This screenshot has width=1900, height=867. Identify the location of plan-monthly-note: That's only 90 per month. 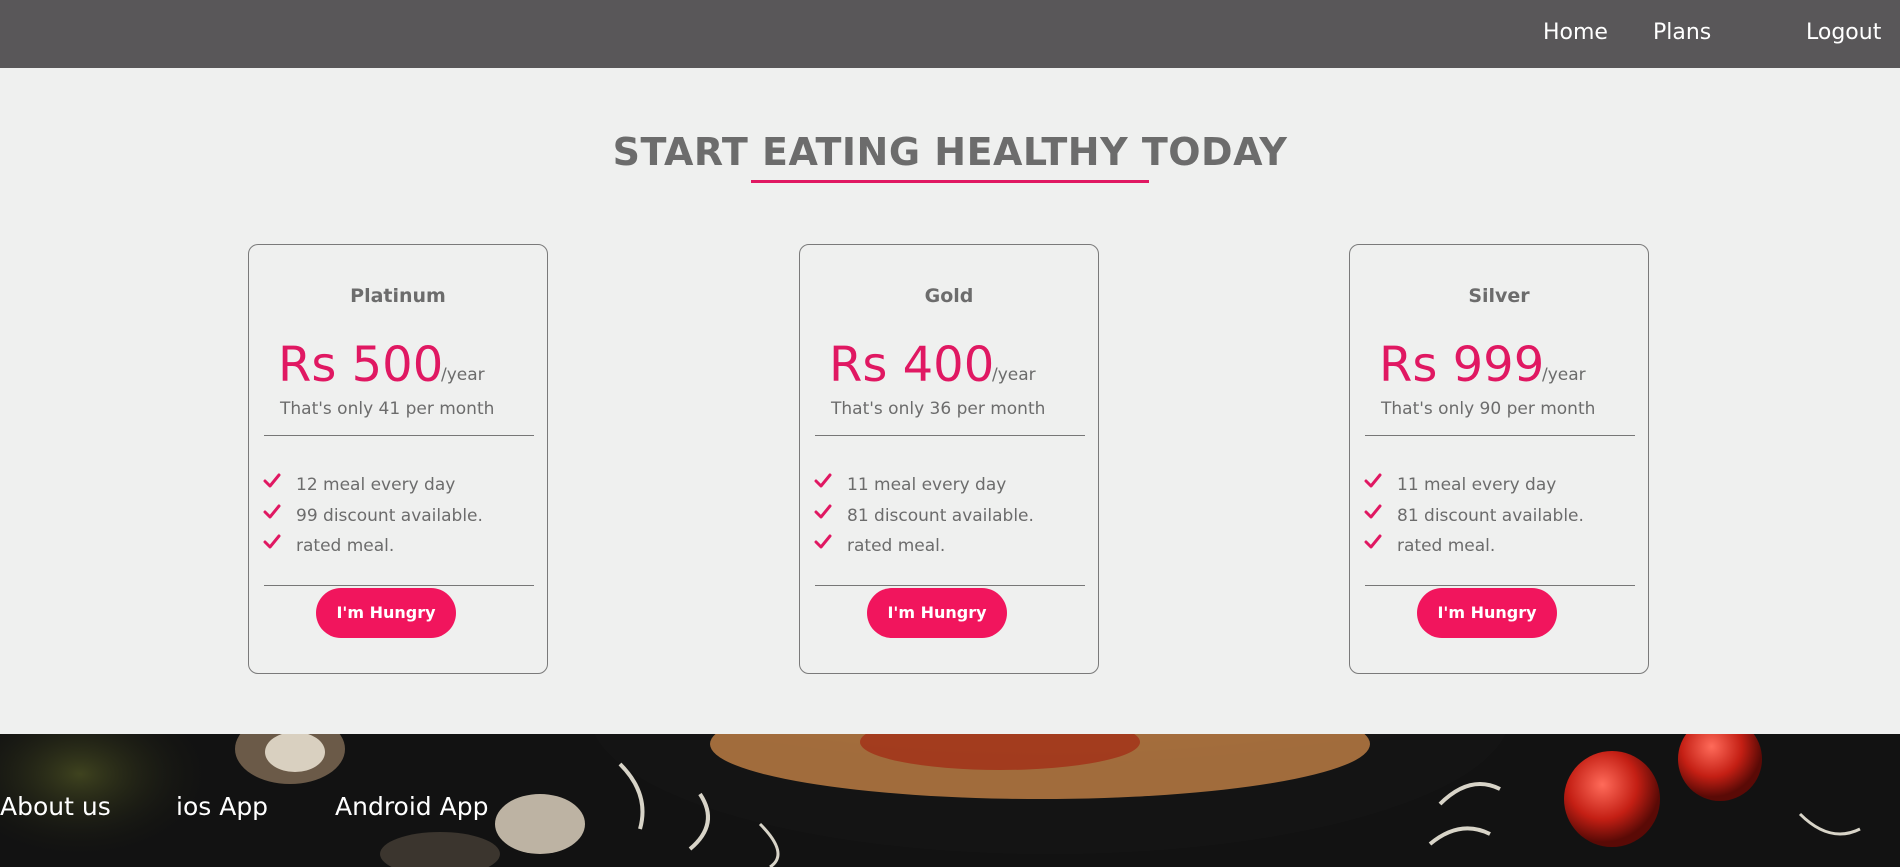
(1488, 409).